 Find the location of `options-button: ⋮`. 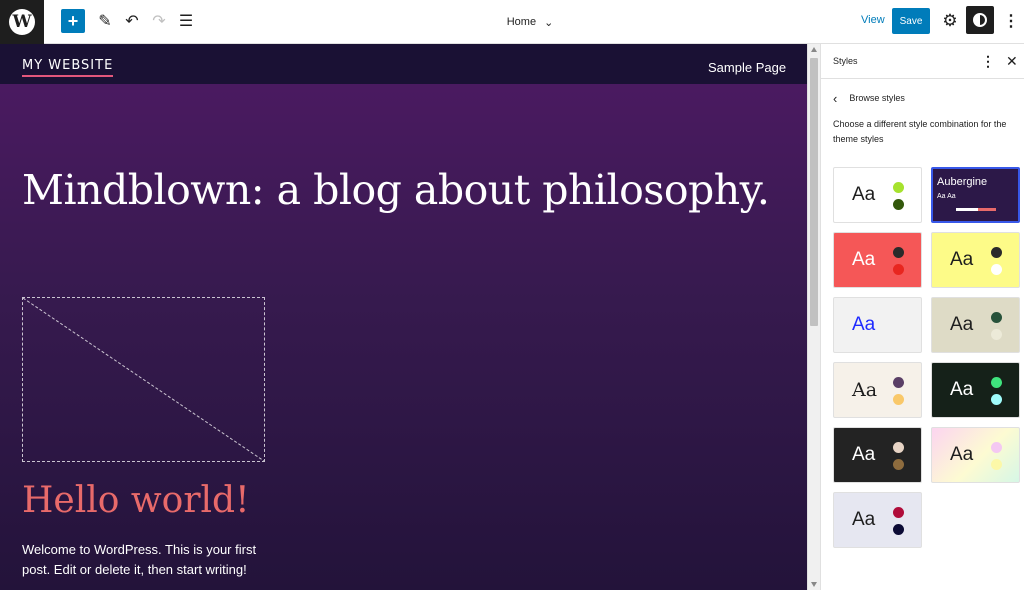

options-button: ⋮ is located at coordinates (1011, 21).